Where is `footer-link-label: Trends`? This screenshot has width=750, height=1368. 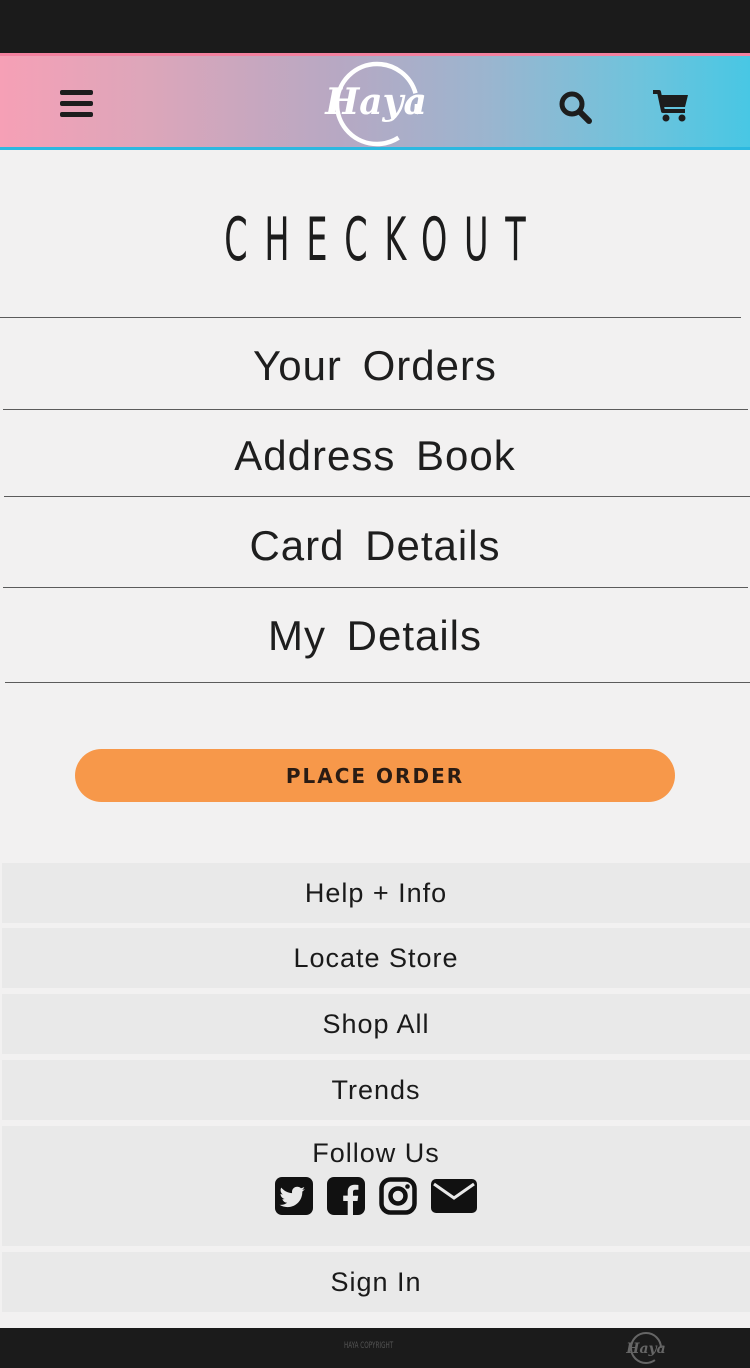 footer-link-label: Trends is located at coordinates (376, 1090).